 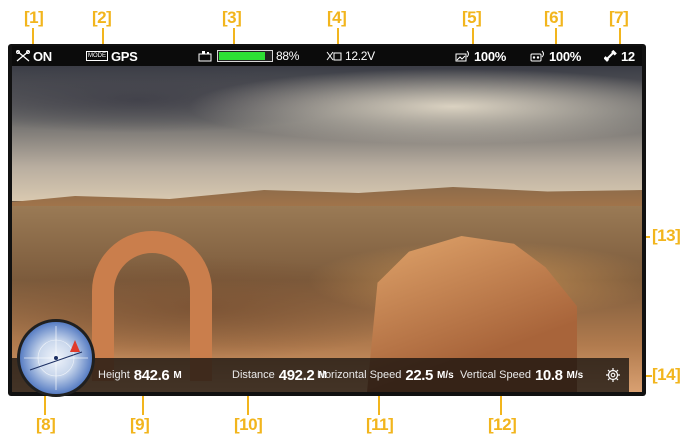 I want to click on battery-percent: 88%, so click(x=288, y=56).